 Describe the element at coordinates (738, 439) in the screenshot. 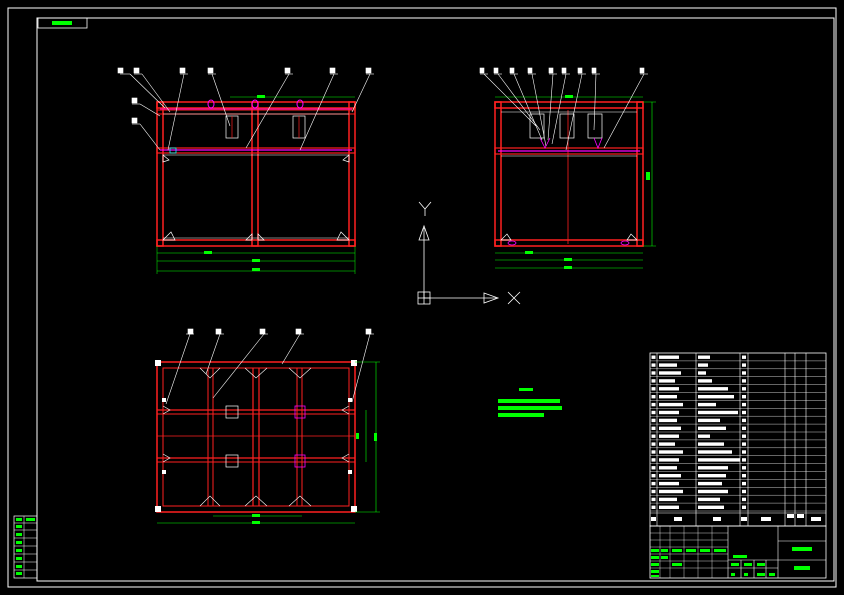

I see `parts-list-table` at that location.